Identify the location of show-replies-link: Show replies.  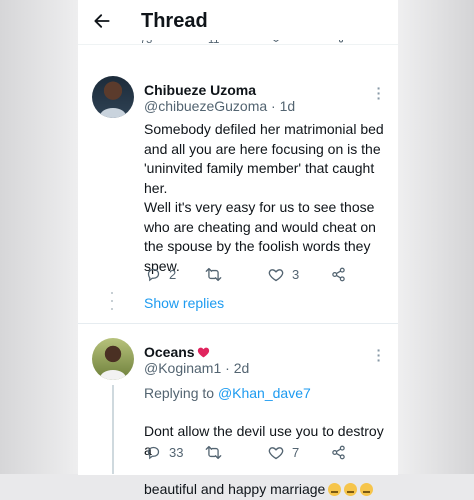
(184, 303).